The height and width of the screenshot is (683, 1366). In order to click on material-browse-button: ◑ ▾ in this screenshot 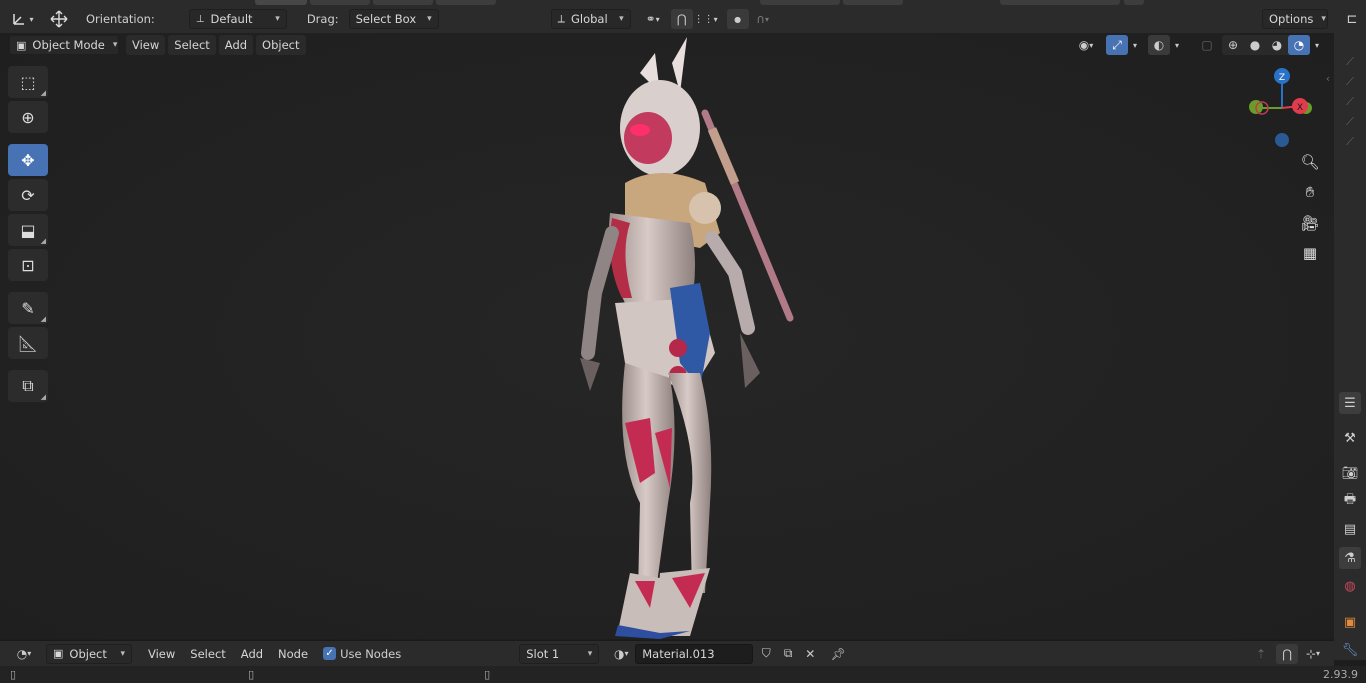, I will do `click(621, 654)`.